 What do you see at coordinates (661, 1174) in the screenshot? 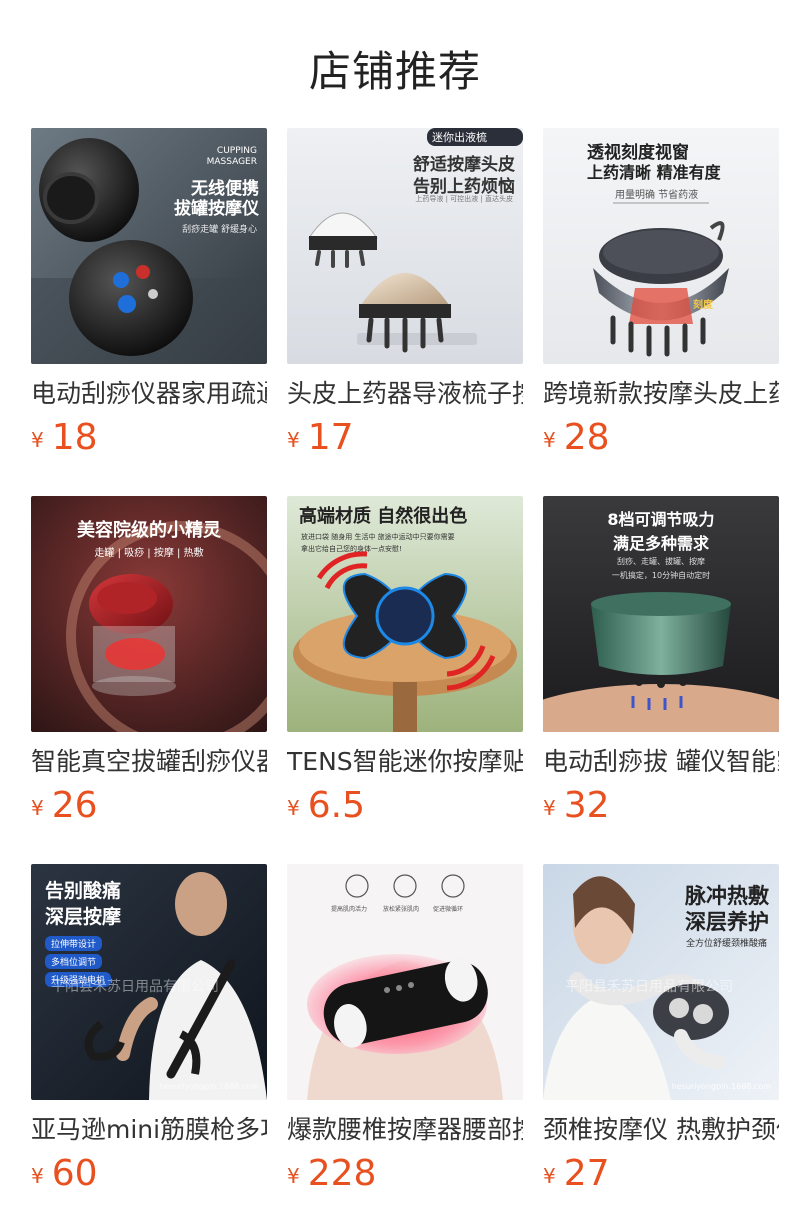
I see `product-price: ¥27` at bounding box center [661, 1174].